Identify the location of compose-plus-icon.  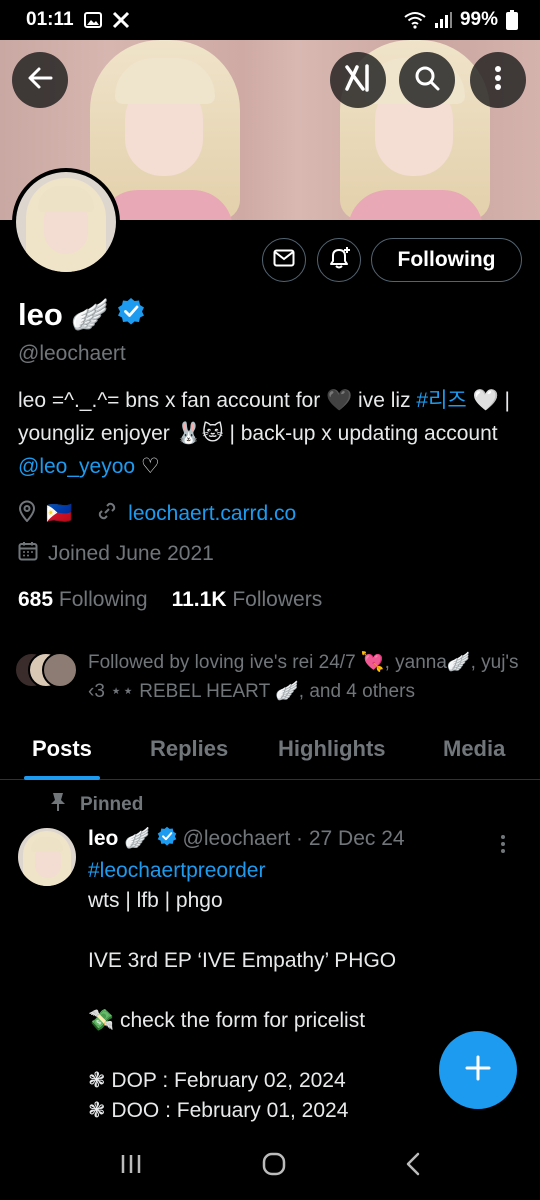
(478, 1070).